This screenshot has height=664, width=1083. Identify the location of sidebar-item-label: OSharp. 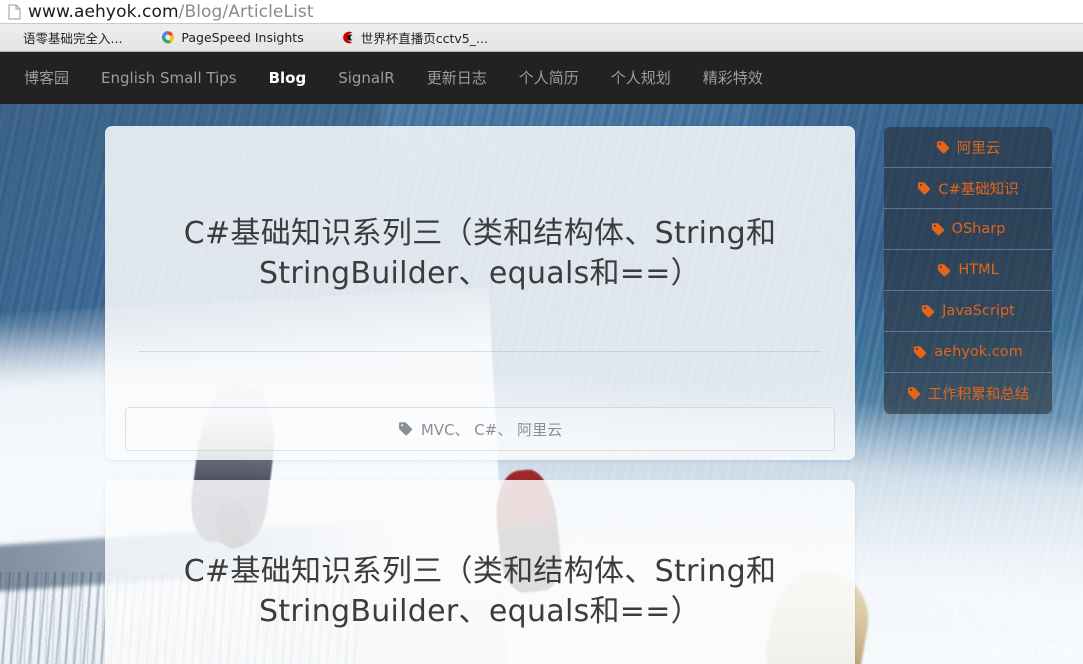
(978, 229).